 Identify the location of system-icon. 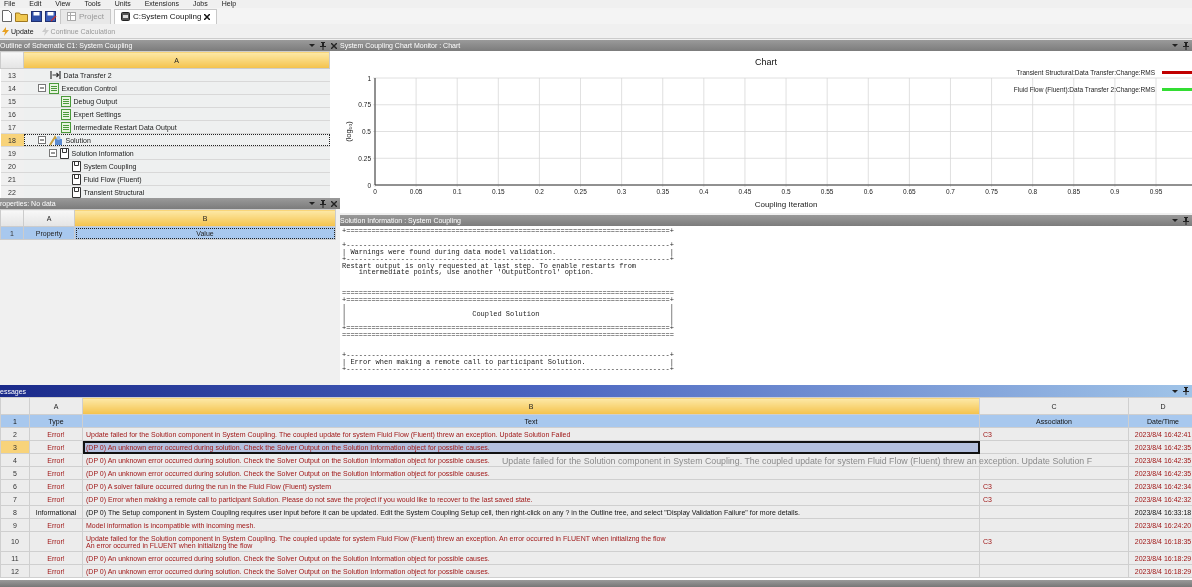
(125, 16).